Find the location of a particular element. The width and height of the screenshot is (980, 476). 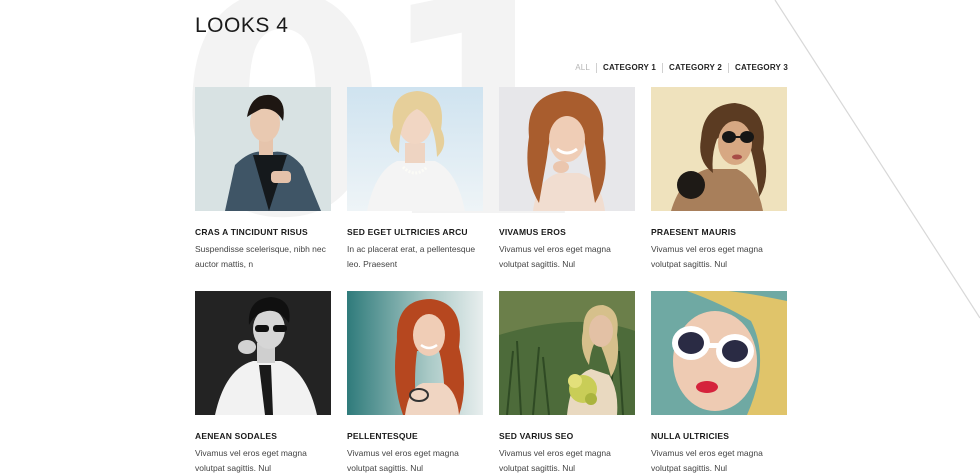

item-title: NULLA ULTRICIES is located at coordinates (719, 436).